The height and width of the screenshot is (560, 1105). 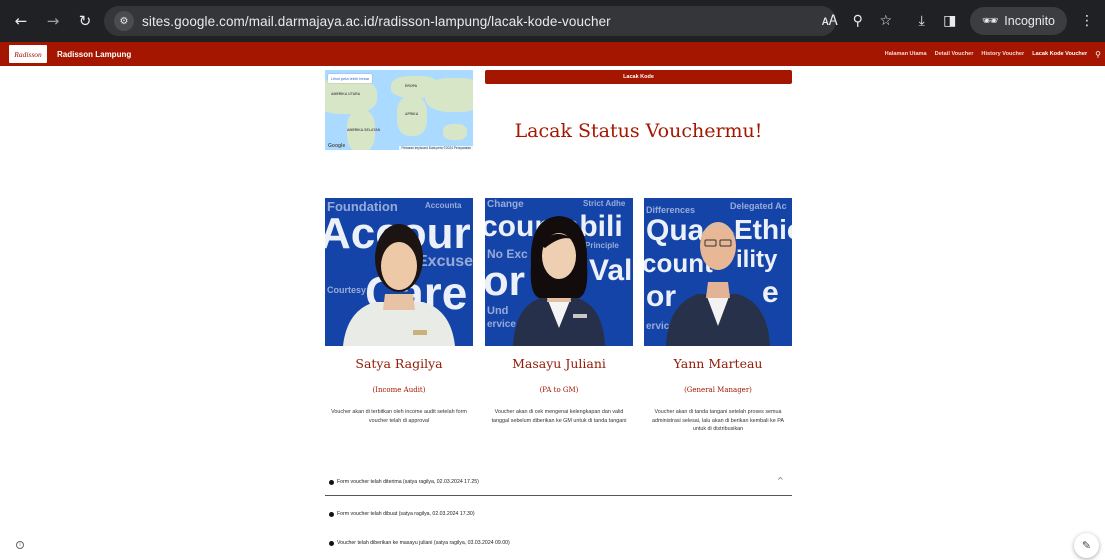 I want to click on menu-lacak-kode-voucher: Lacak Kode Voucher, so click(x=1059, y=54).